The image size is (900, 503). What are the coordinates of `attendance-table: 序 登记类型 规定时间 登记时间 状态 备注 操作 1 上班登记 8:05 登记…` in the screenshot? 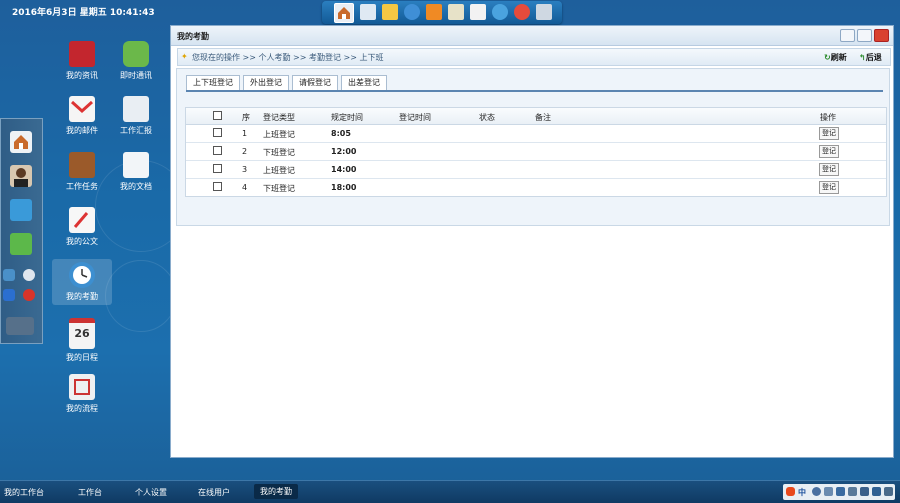 It's located at (536, 152).